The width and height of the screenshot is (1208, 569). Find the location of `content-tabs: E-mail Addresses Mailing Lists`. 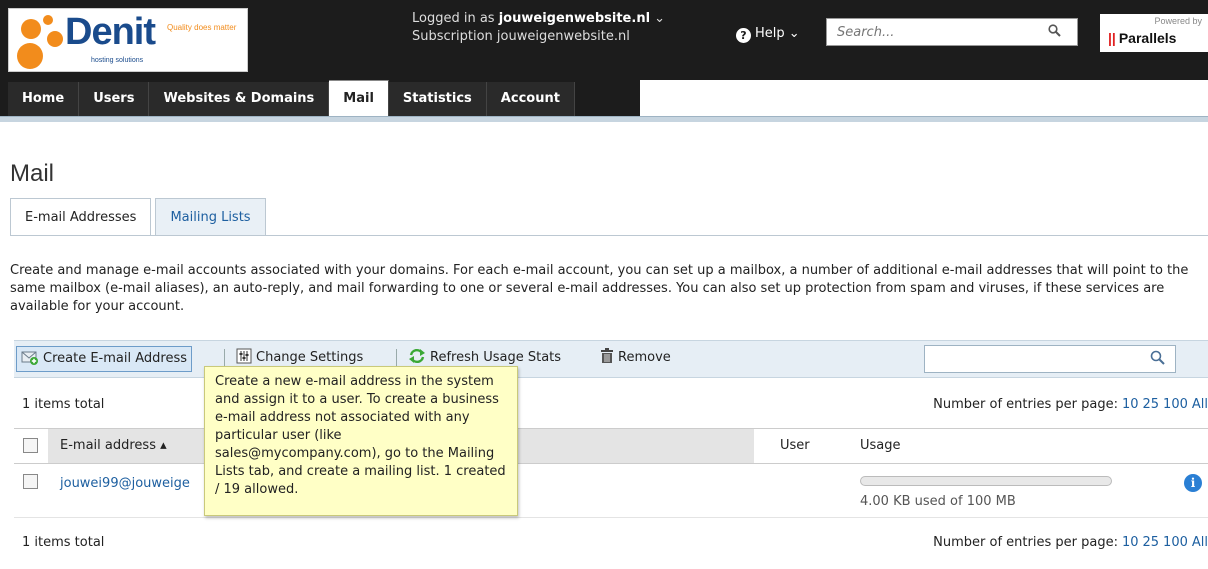

content-tabs: E-mail Addresses Mailing Lists is located at coordinates (140, 217).